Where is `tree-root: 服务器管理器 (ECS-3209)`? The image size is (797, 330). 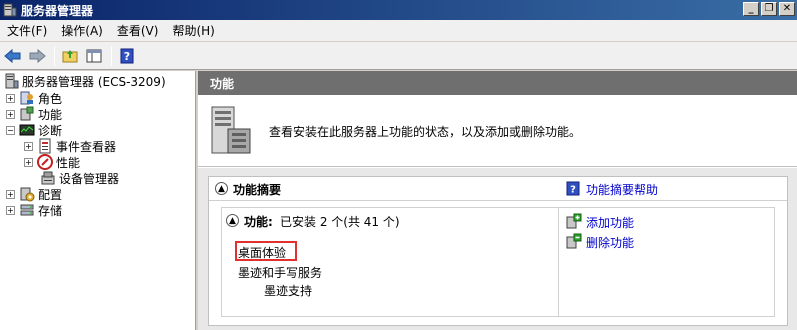
tree-root: 服务器管理器 (ECS-3209) is located at coordinates (84, 81).